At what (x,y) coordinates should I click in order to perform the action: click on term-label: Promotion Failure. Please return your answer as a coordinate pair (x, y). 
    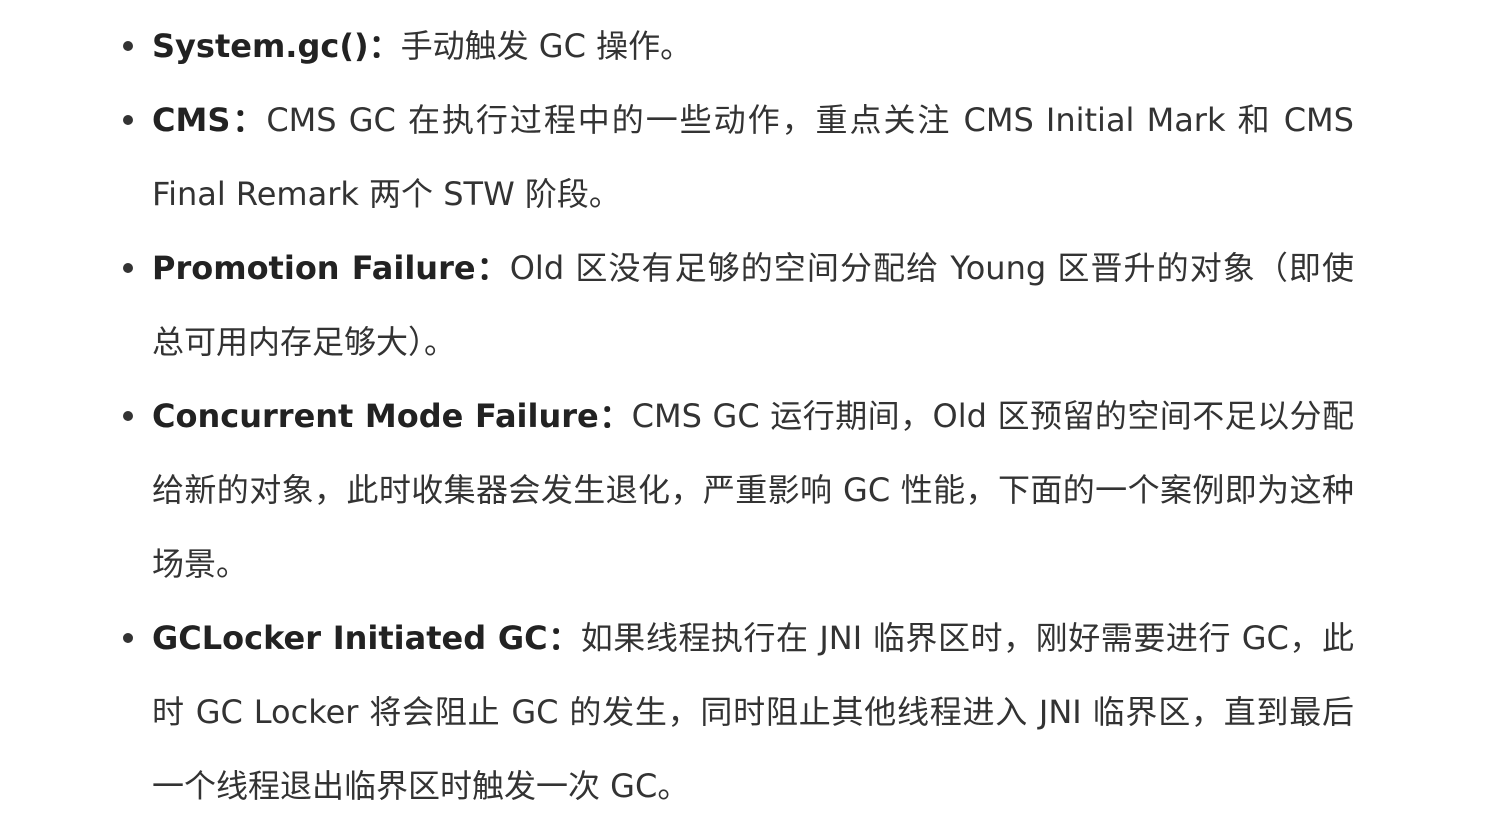
    Looking at the image, I should click on (314, 268).